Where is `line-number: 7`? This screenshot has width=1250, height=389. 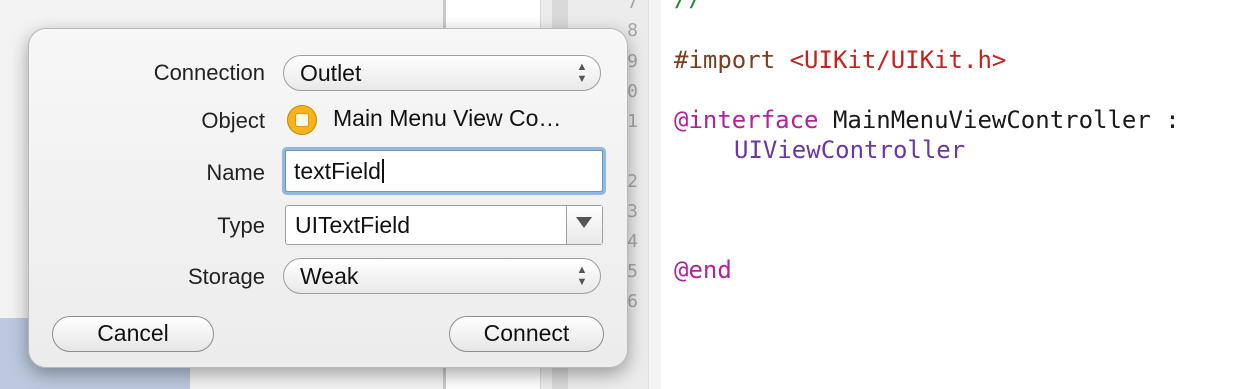
line-number: 7 is located at coordinates (632, 6).